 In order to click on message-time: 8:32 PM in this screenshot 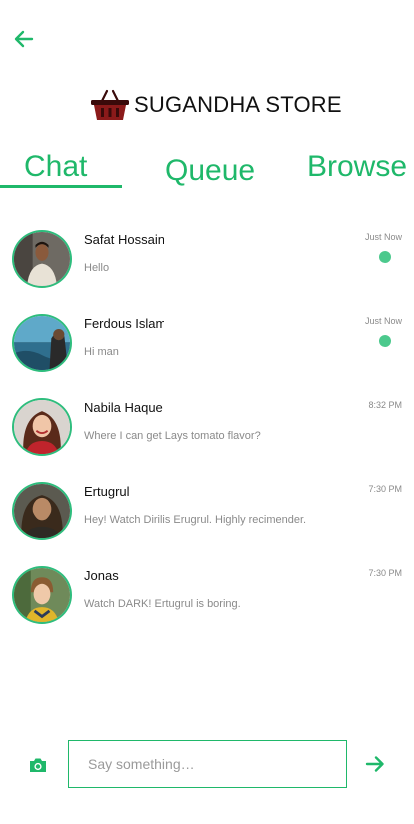, I will do `click(385, 405)`.